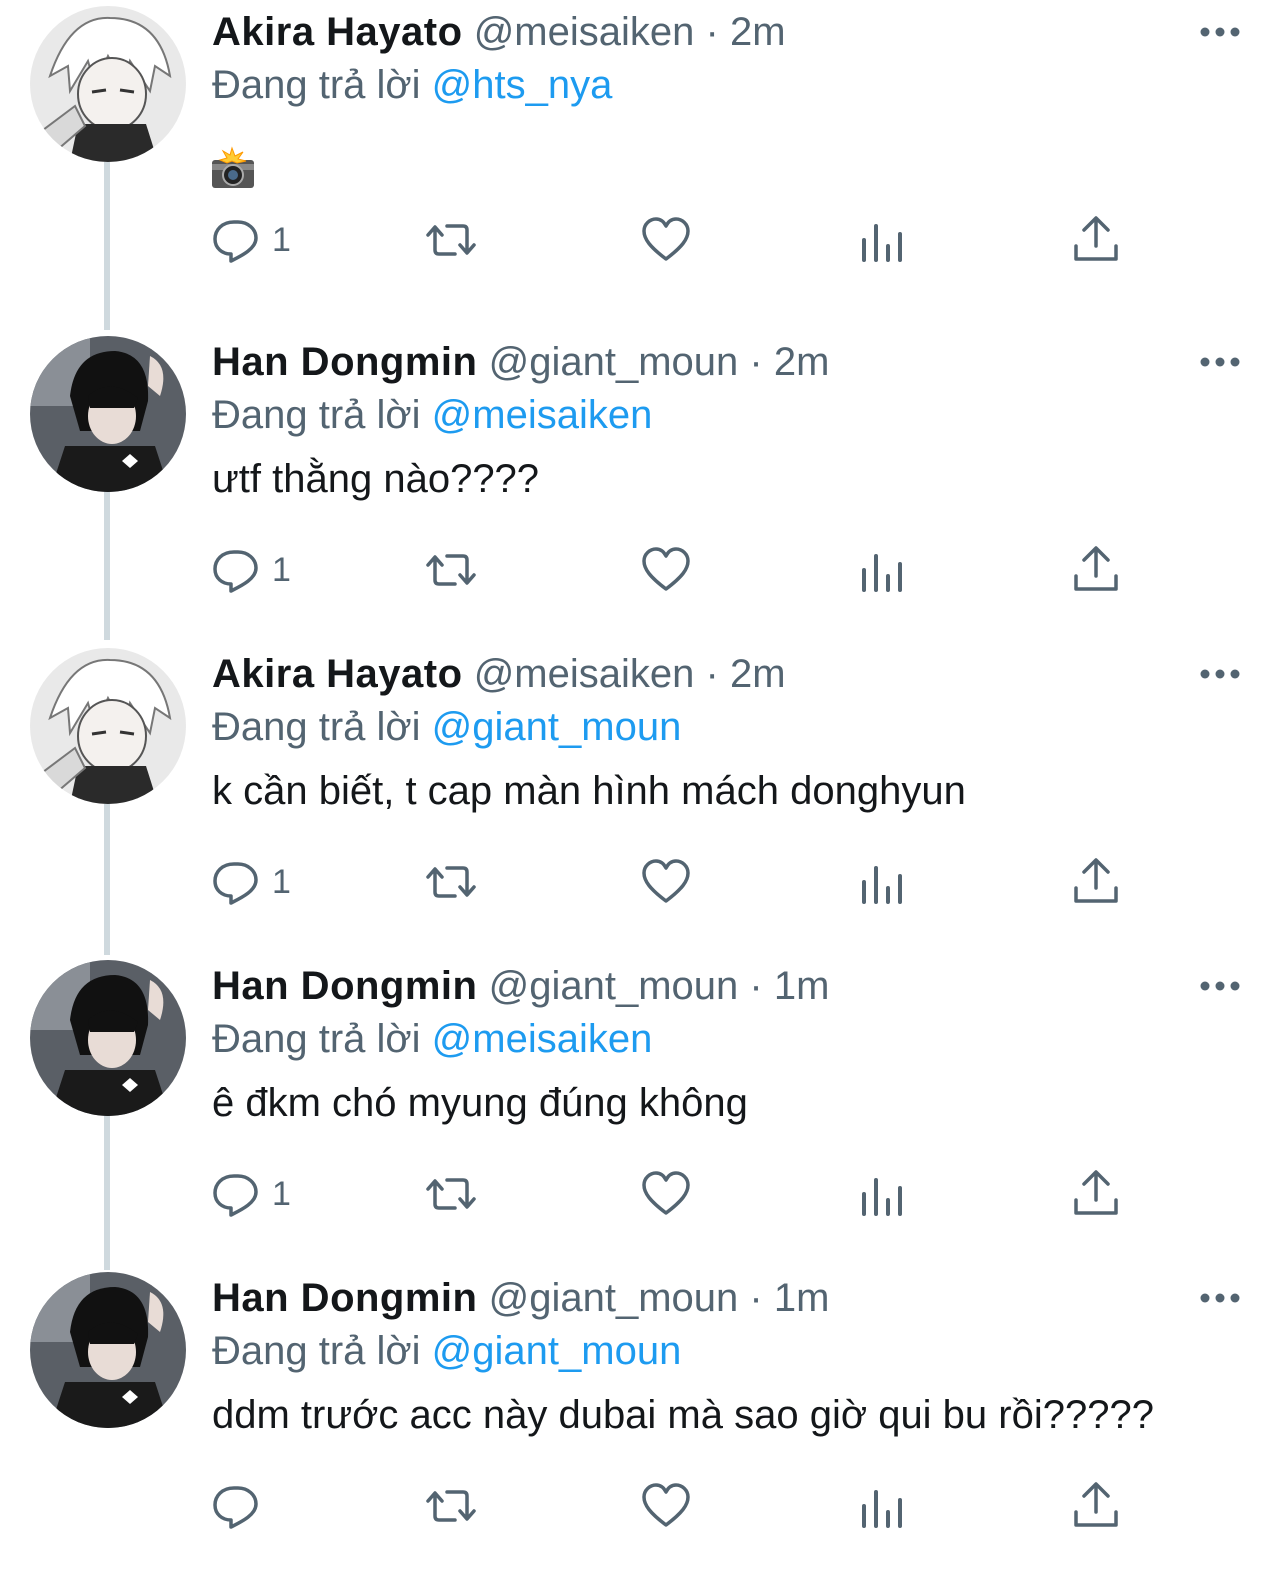 This screenshot has height=1582, width=1283. What do you see at coordinates (480, 1103) in the screenshot?
I see `tweet-text: ê đkm chó myung đúng không` at bounding box center [480, 1103].